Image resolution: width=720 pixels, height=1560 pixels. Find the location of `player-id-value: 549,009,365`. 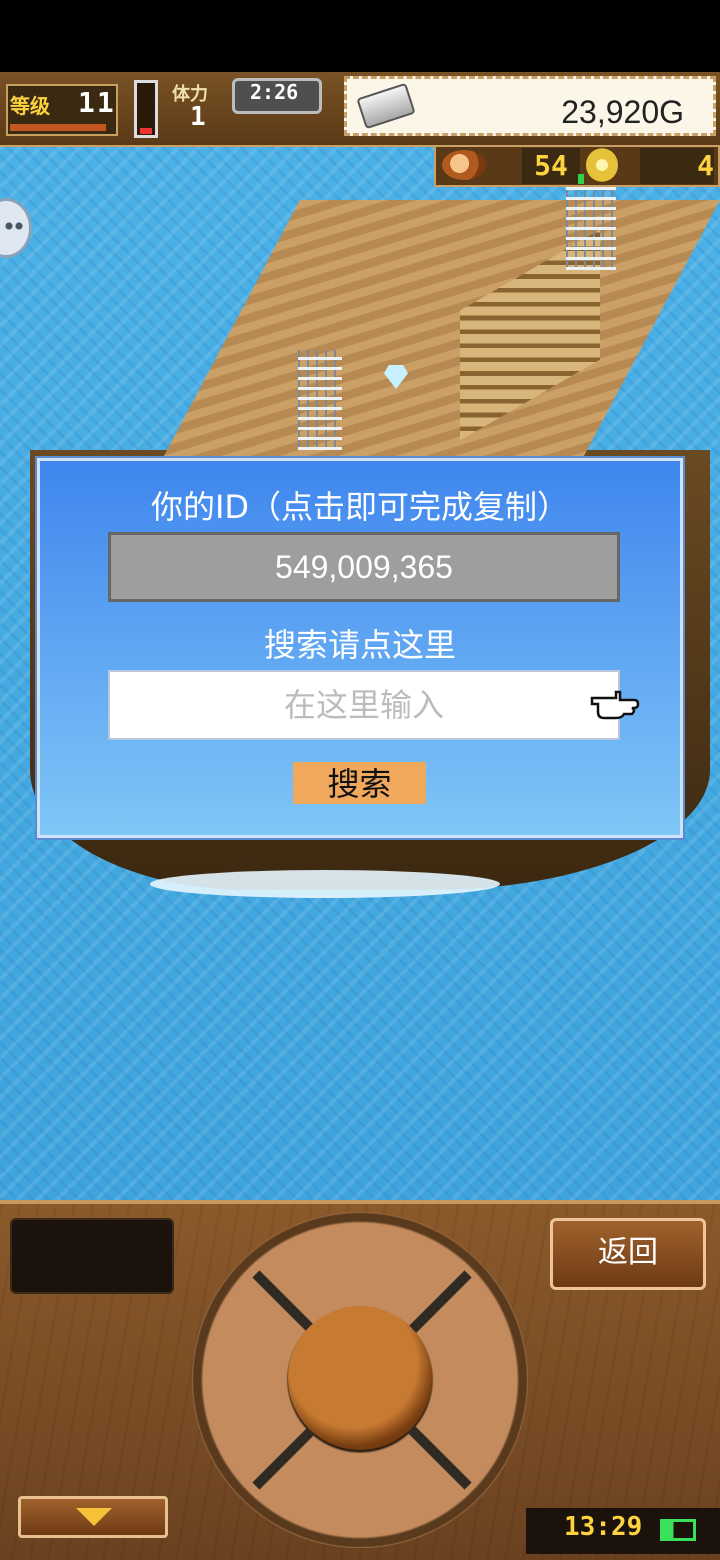

player-id-value: 549,009,365 is located at coordinates (364, 567).